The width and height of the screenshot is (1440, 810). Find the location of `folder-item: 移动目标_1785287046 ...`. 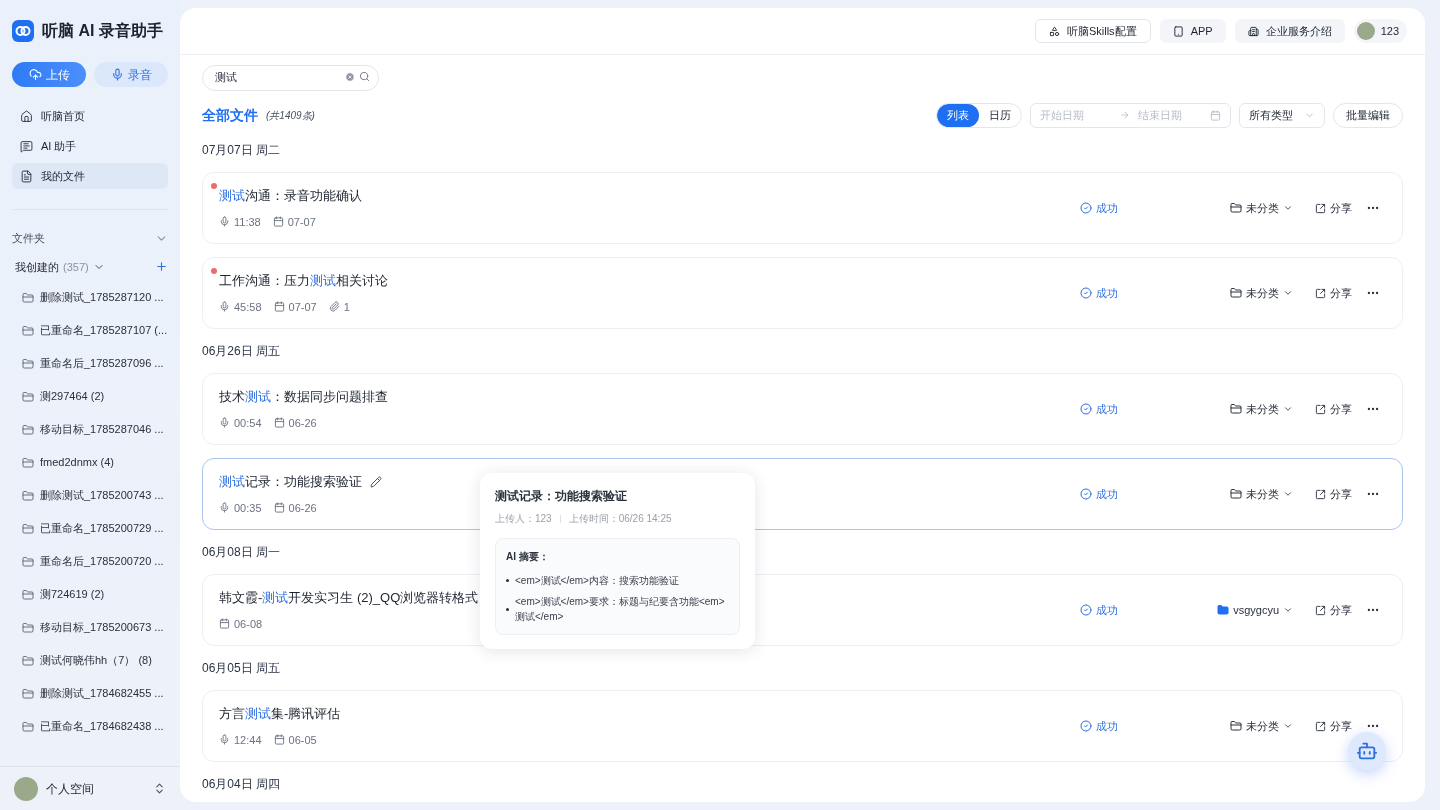

folder-item: 移动目标_1785287046 ... is located at coordinates (90, 429).